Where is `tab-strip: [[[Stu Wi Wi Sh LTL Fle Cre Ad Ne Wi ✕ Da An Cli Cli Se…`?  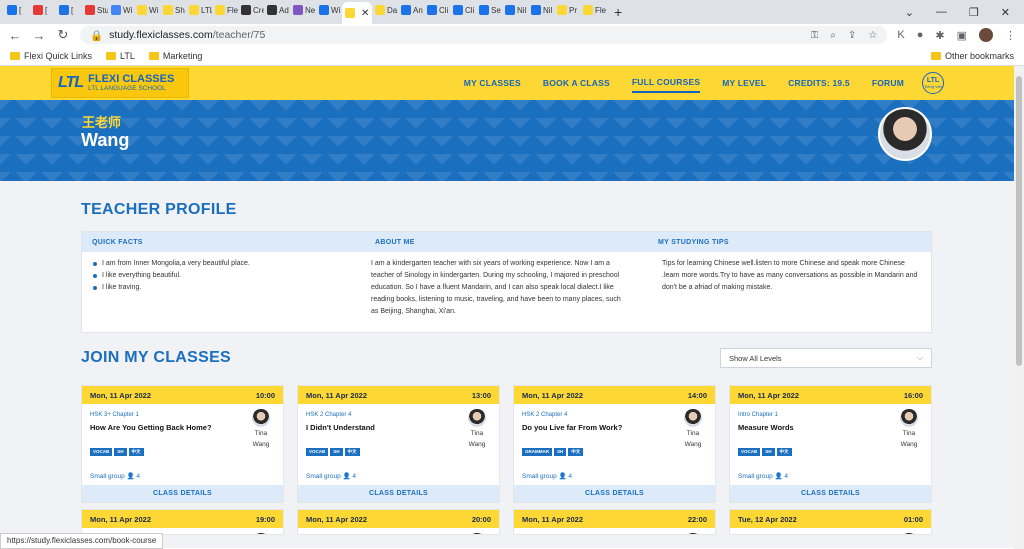
tab-strip: [[[Stu Wi Wi Sh LTL Fle Cre Ad Ne Wi ✕ Da An Cli Cli Se… is located at coordinates (305, 12).